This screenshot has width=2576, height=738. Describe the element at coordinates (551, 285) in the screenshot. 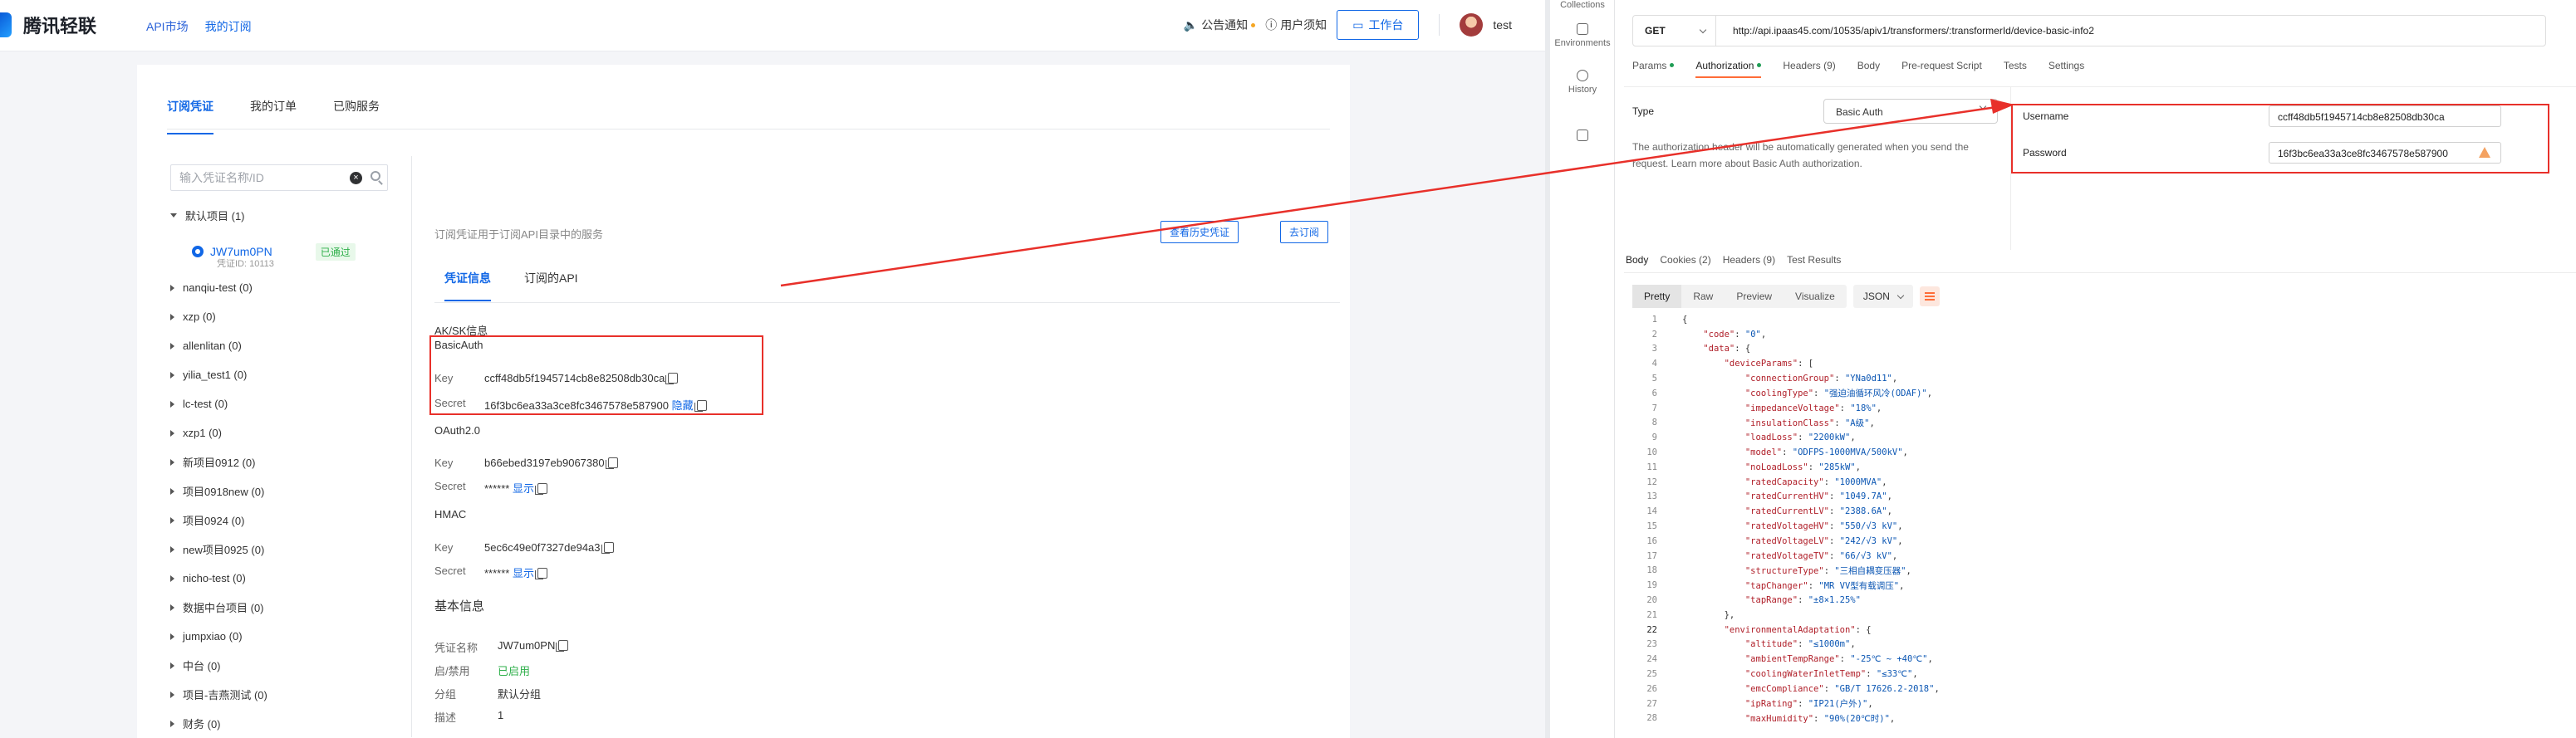

I see `tab-subscribed-apis: 订阅的API` at that location.